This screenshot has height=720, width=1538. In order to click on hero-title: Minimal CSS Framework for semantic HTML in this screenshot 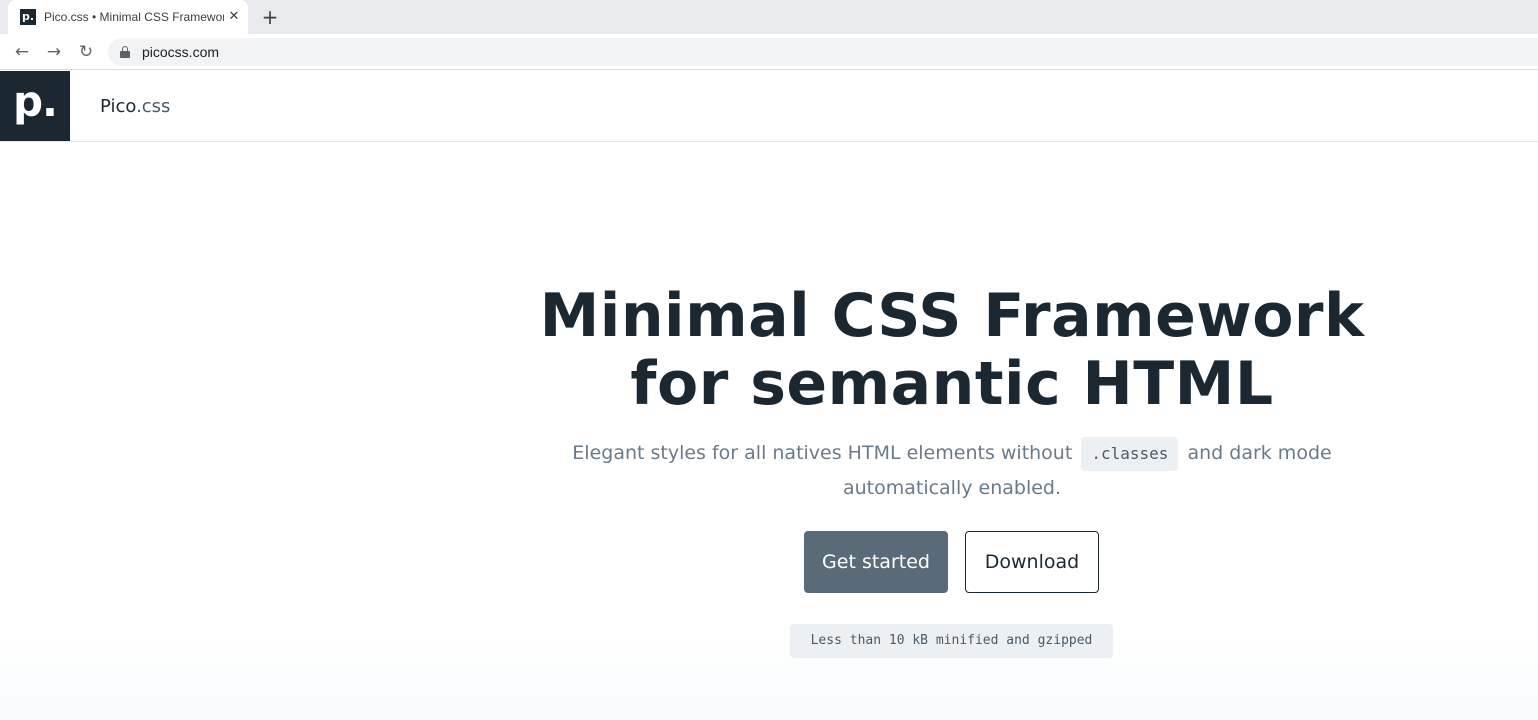, I will do `click(952, 350)`.